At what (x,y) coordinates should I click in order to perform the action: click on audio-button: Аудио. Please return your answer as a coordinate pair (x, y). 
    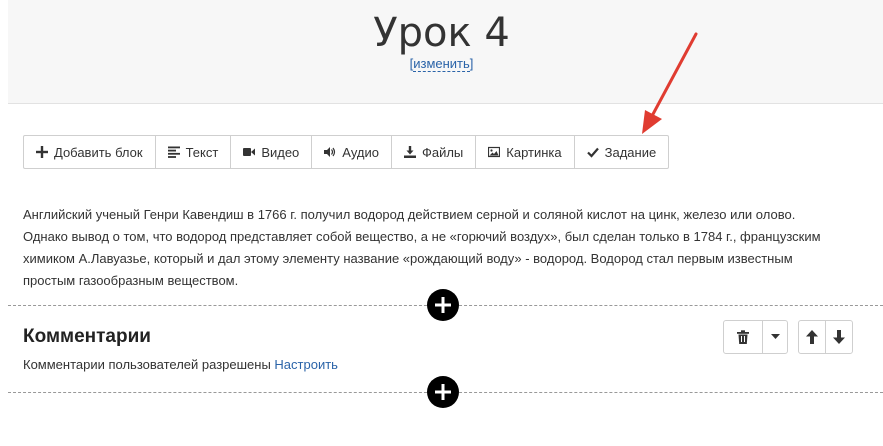
    Looking at the image, I should click on (352, 152).